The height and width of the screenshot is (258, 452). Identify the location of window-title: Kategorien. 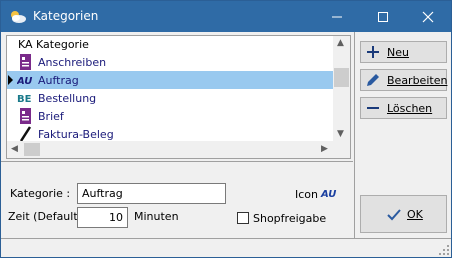
(66, 16).